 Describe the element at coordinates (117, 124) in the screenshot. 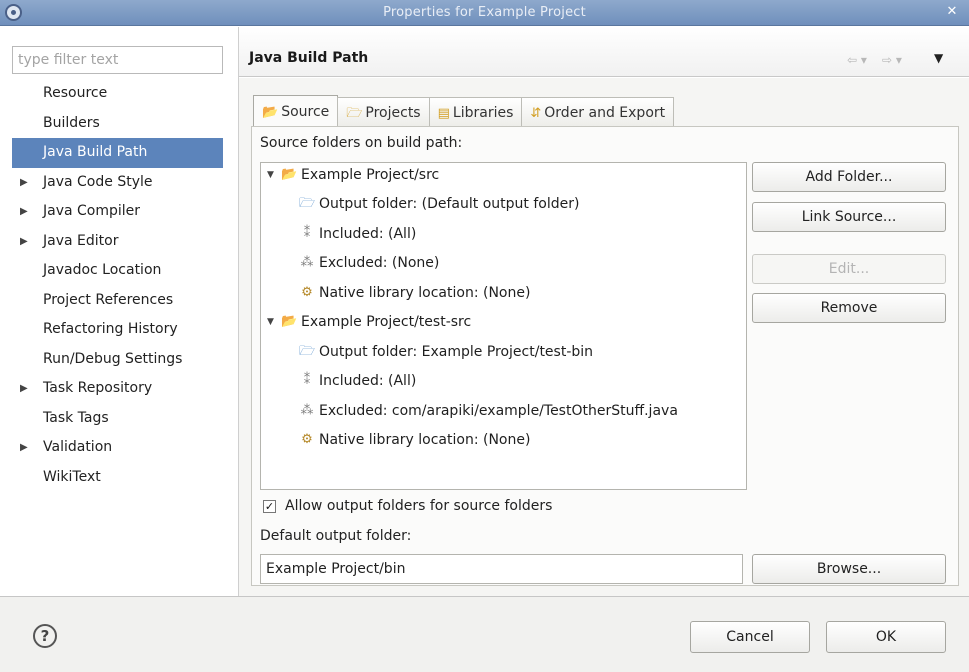

I see `nav-item-builders: Builders` at that location.